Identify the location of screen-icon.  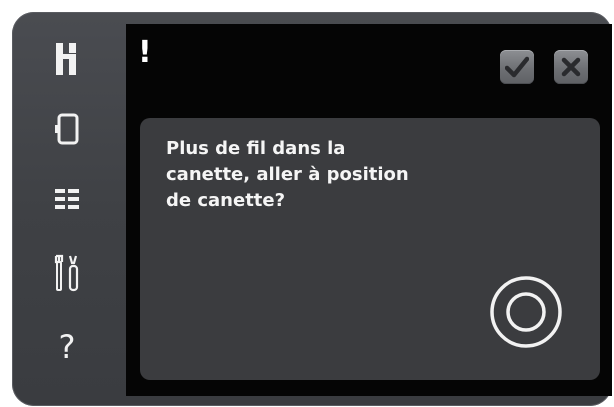
(67, 129).